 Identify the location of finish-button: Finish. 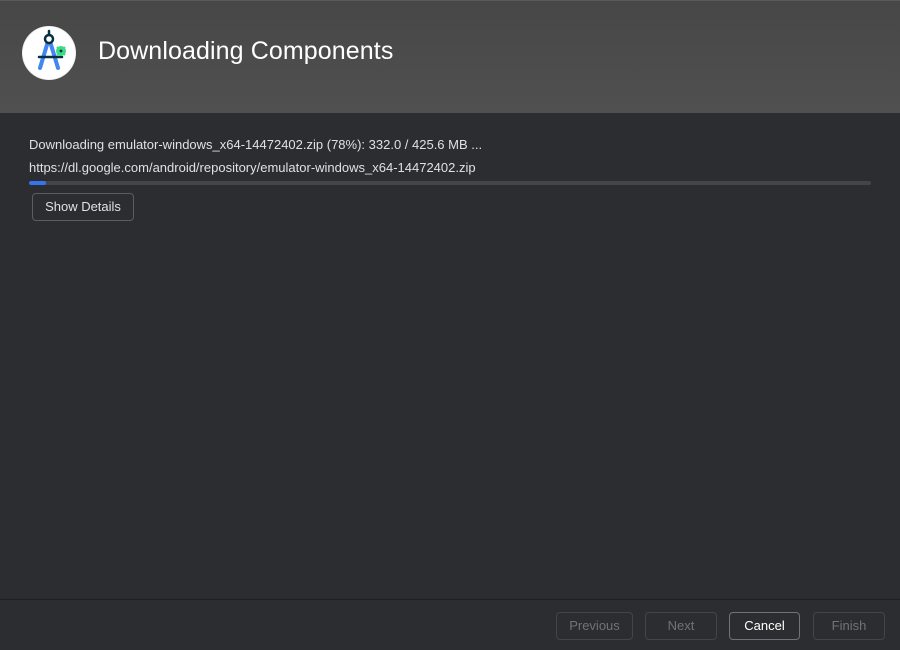
(849, 626).